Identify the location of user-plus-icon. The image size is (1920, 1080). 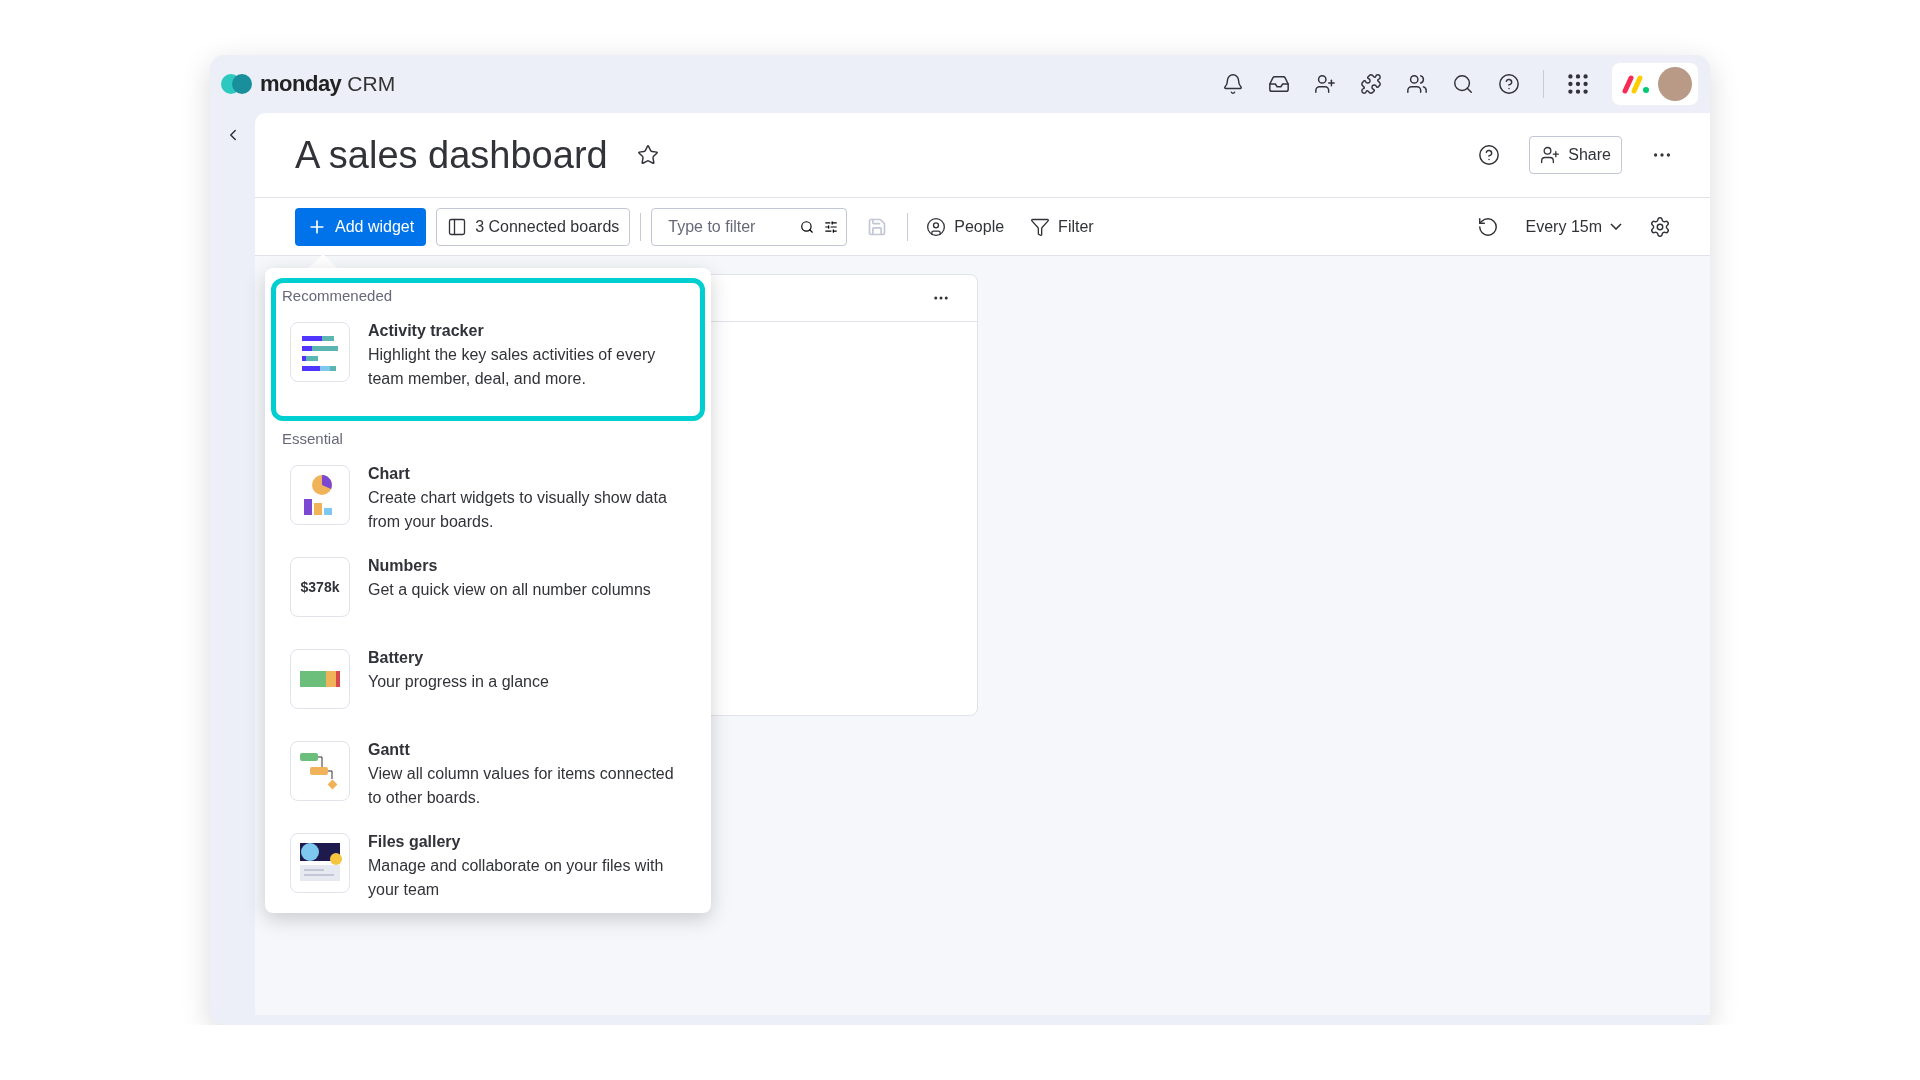
(1550, 155).